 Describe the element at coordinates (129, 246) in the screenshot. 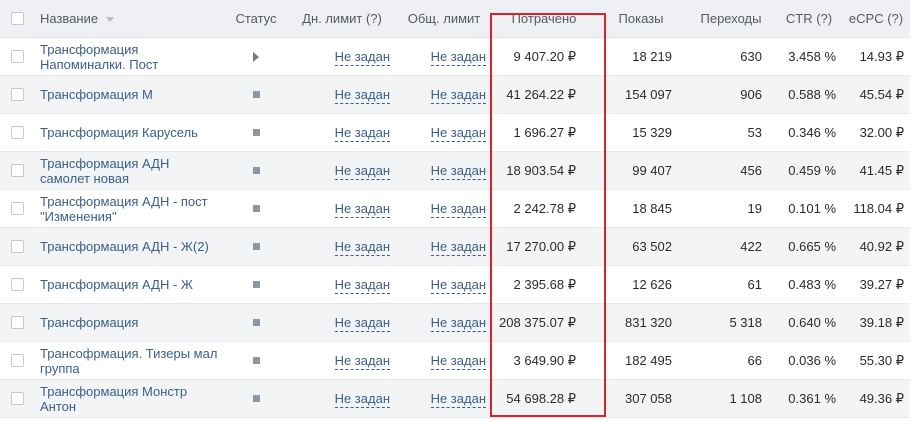

I see `campaign-name-link: Трансформация АДН - Ж(2)` at that location.